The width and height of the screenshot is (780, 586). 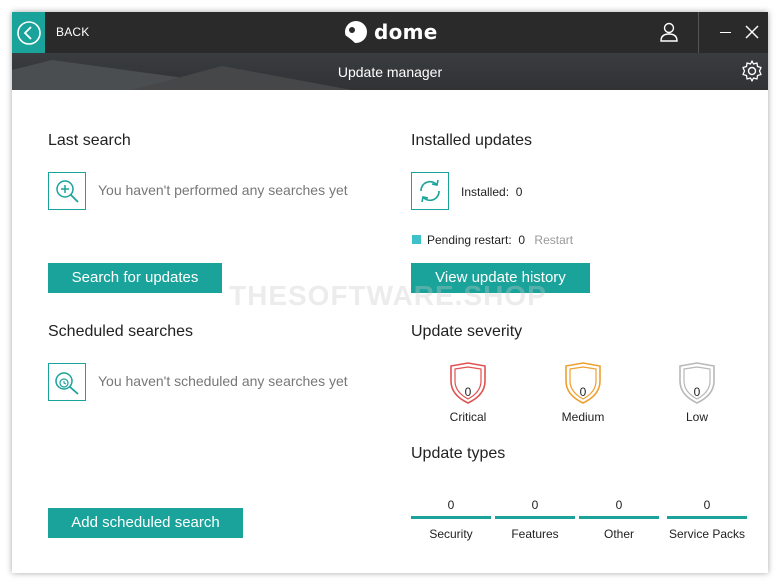 I want to click on user-account-icon, so click(x=669, y=32).